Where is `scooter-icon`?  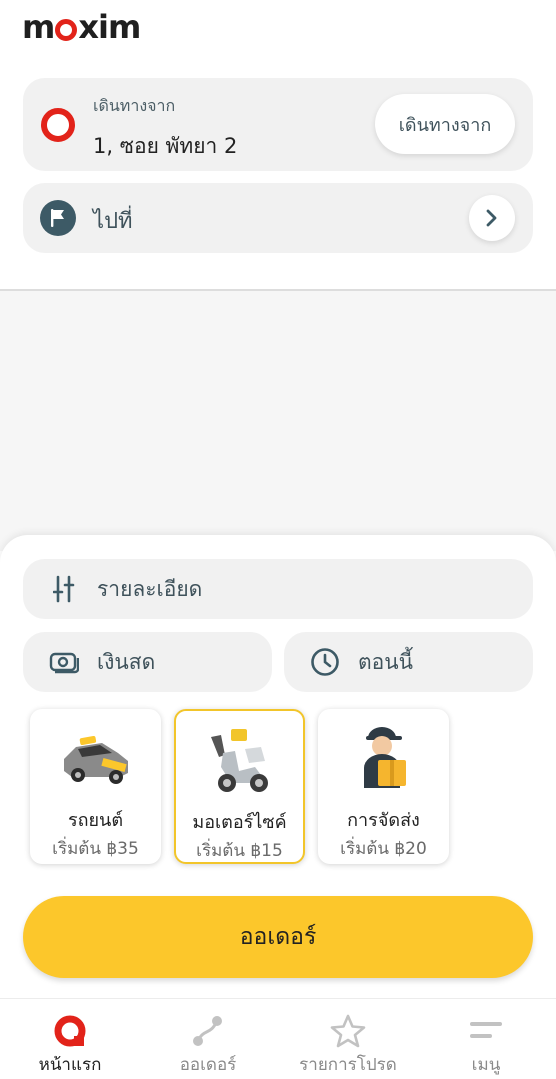
scooter-icon is located at coordinates (239, 761).